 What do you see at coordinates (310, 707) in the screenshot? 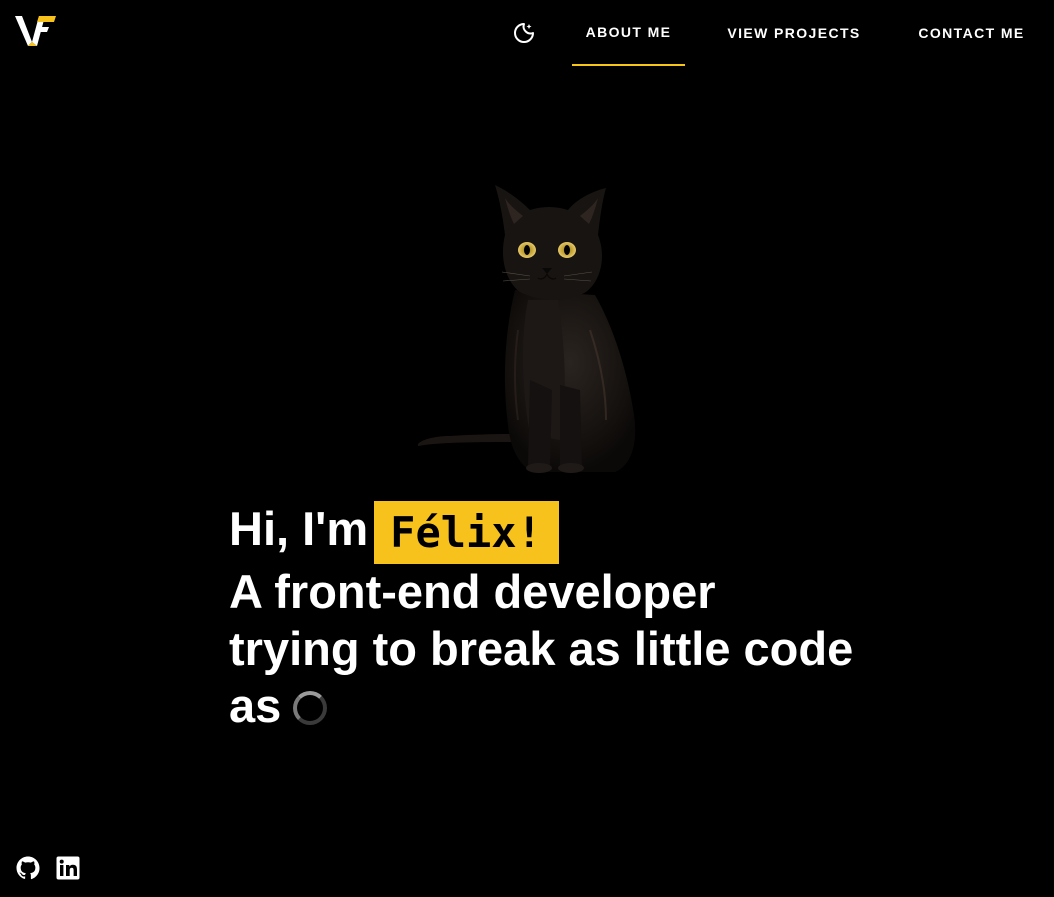
I see `spinner-icon` at bounding box center [310, 707].